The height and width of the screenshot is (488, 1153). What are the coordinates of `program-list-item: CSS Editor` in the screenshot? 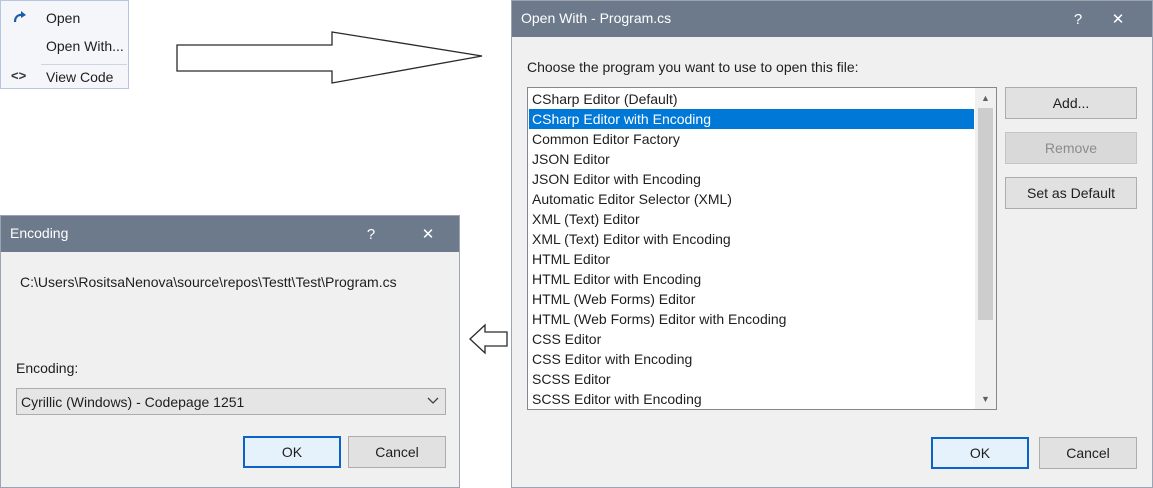 It's located at (751, 339).